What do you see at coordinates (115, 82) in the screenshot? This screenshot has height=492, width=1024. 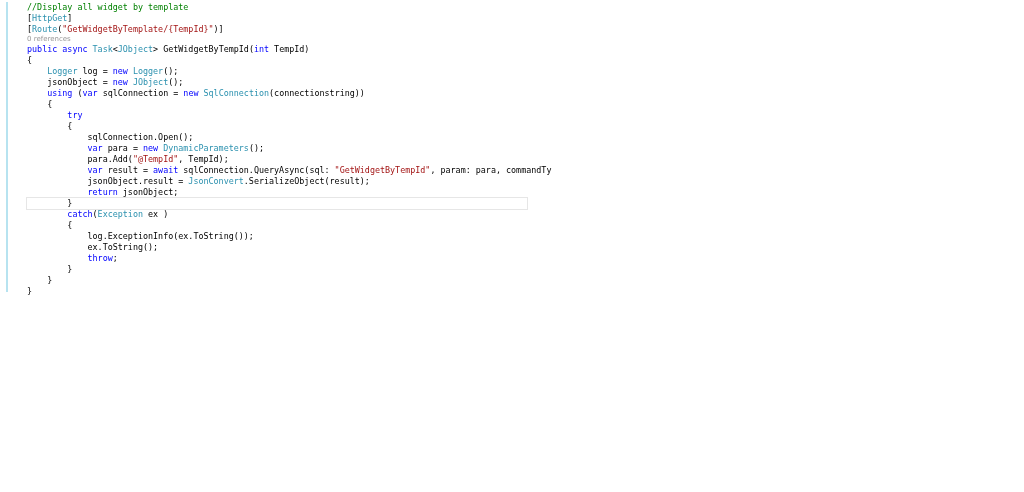 I see `code-line: jsonObject = new JObject();` at bounding box center [115, 82].